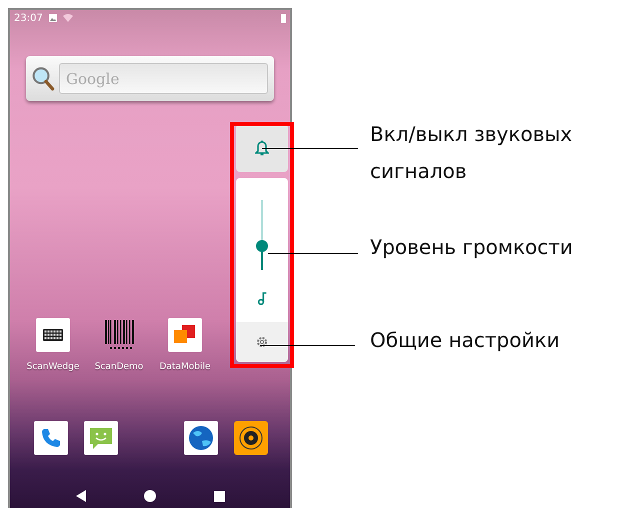  Describe the element at coordinates (262, 235) in the screenshot. I see `volume-slider` at that location.